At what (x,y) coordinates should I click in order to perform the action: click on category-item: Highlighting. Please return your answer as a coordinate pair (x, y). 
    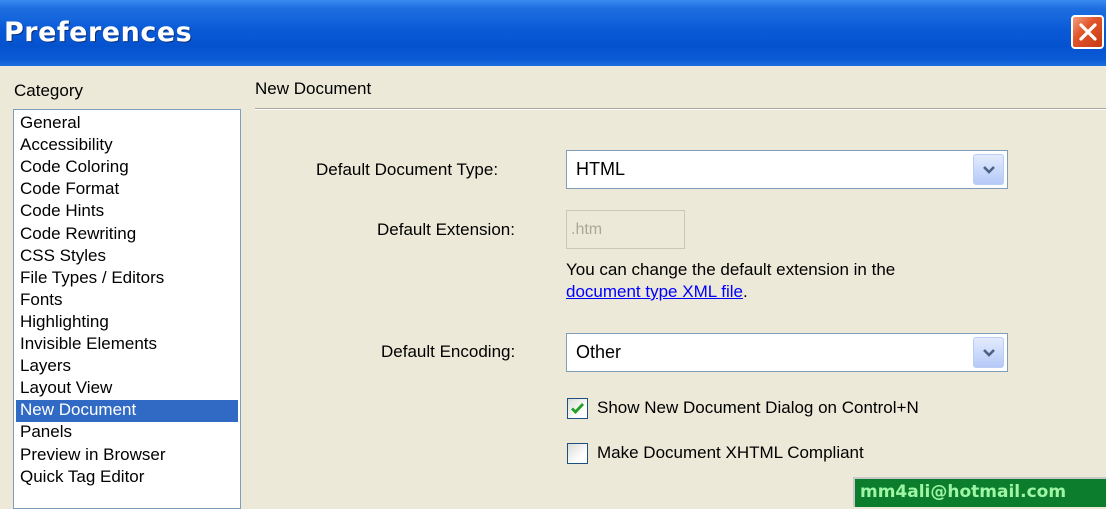
    Looking at the image, I should click on (127, 323).